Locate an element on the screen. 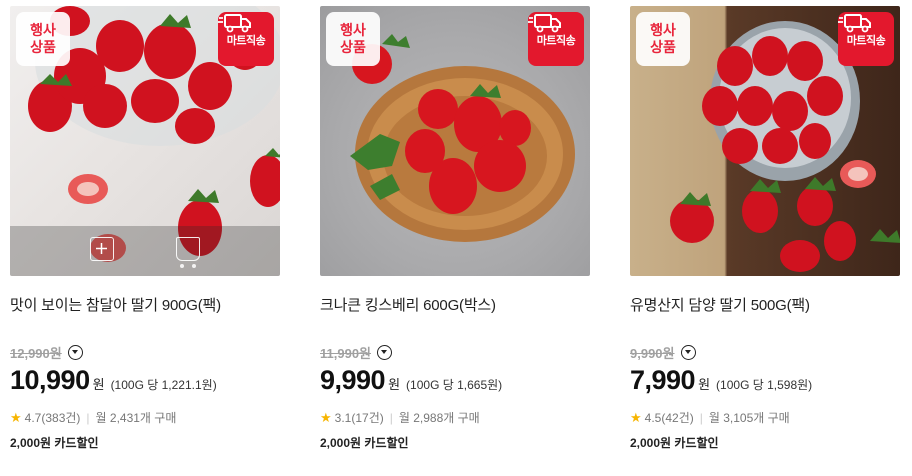 Image resolution: width=912 pixels, height=476 pixels. review-count: (42건) is located at coordinates (677, 417).